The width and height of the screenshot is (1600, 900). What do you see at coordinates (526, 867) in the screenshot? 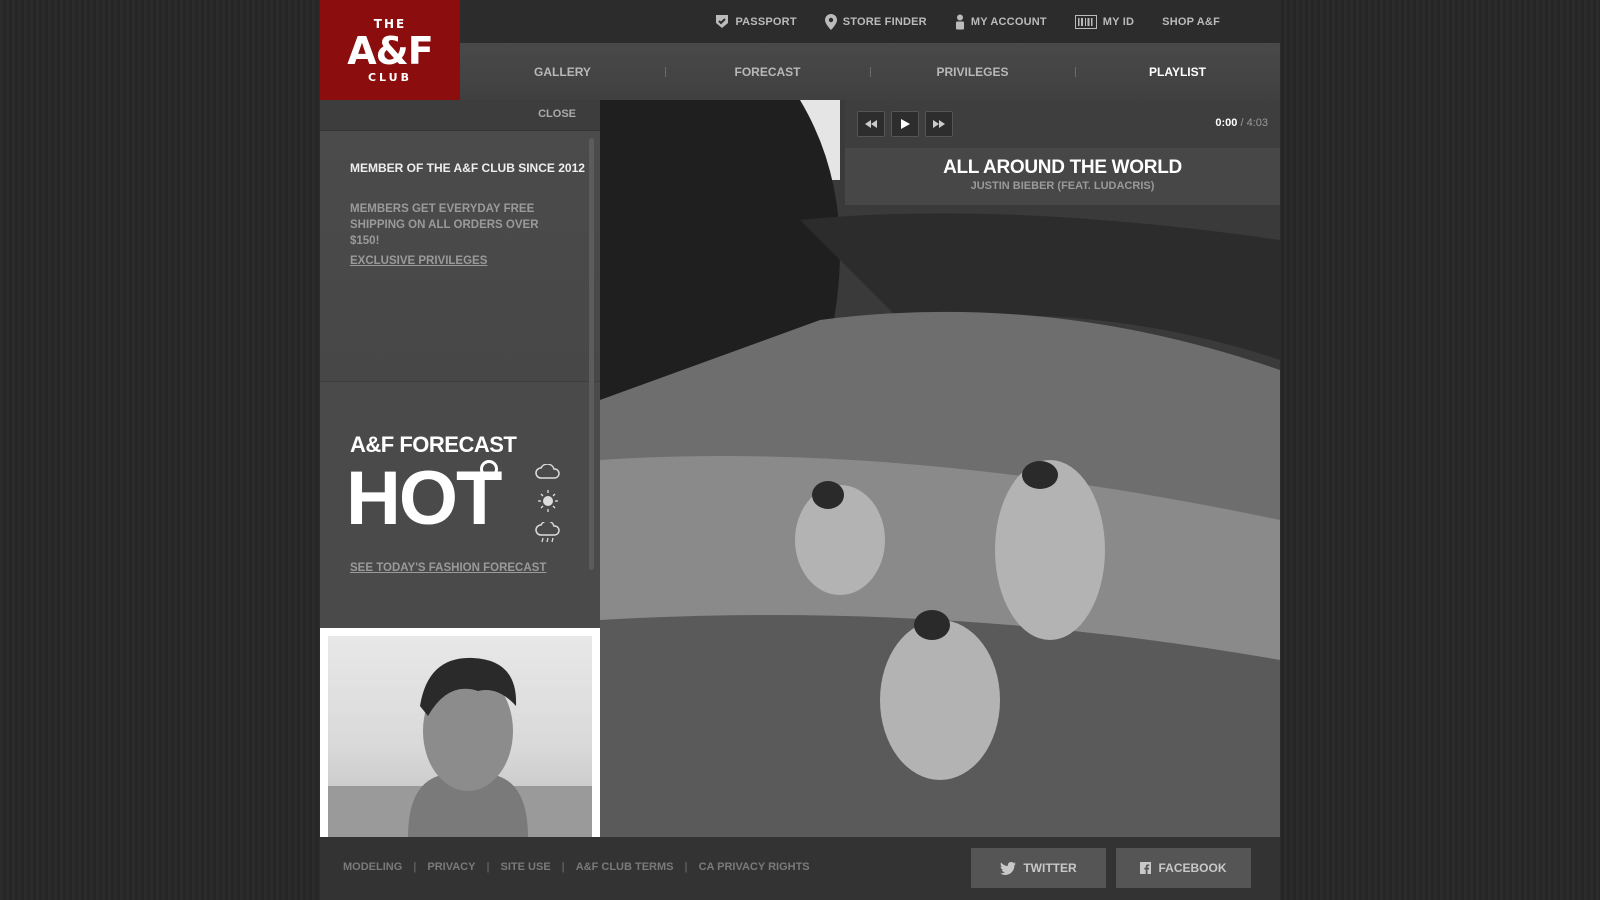
I see `footer-link-site-use: SITE USE` at bounding box center [526, 867].